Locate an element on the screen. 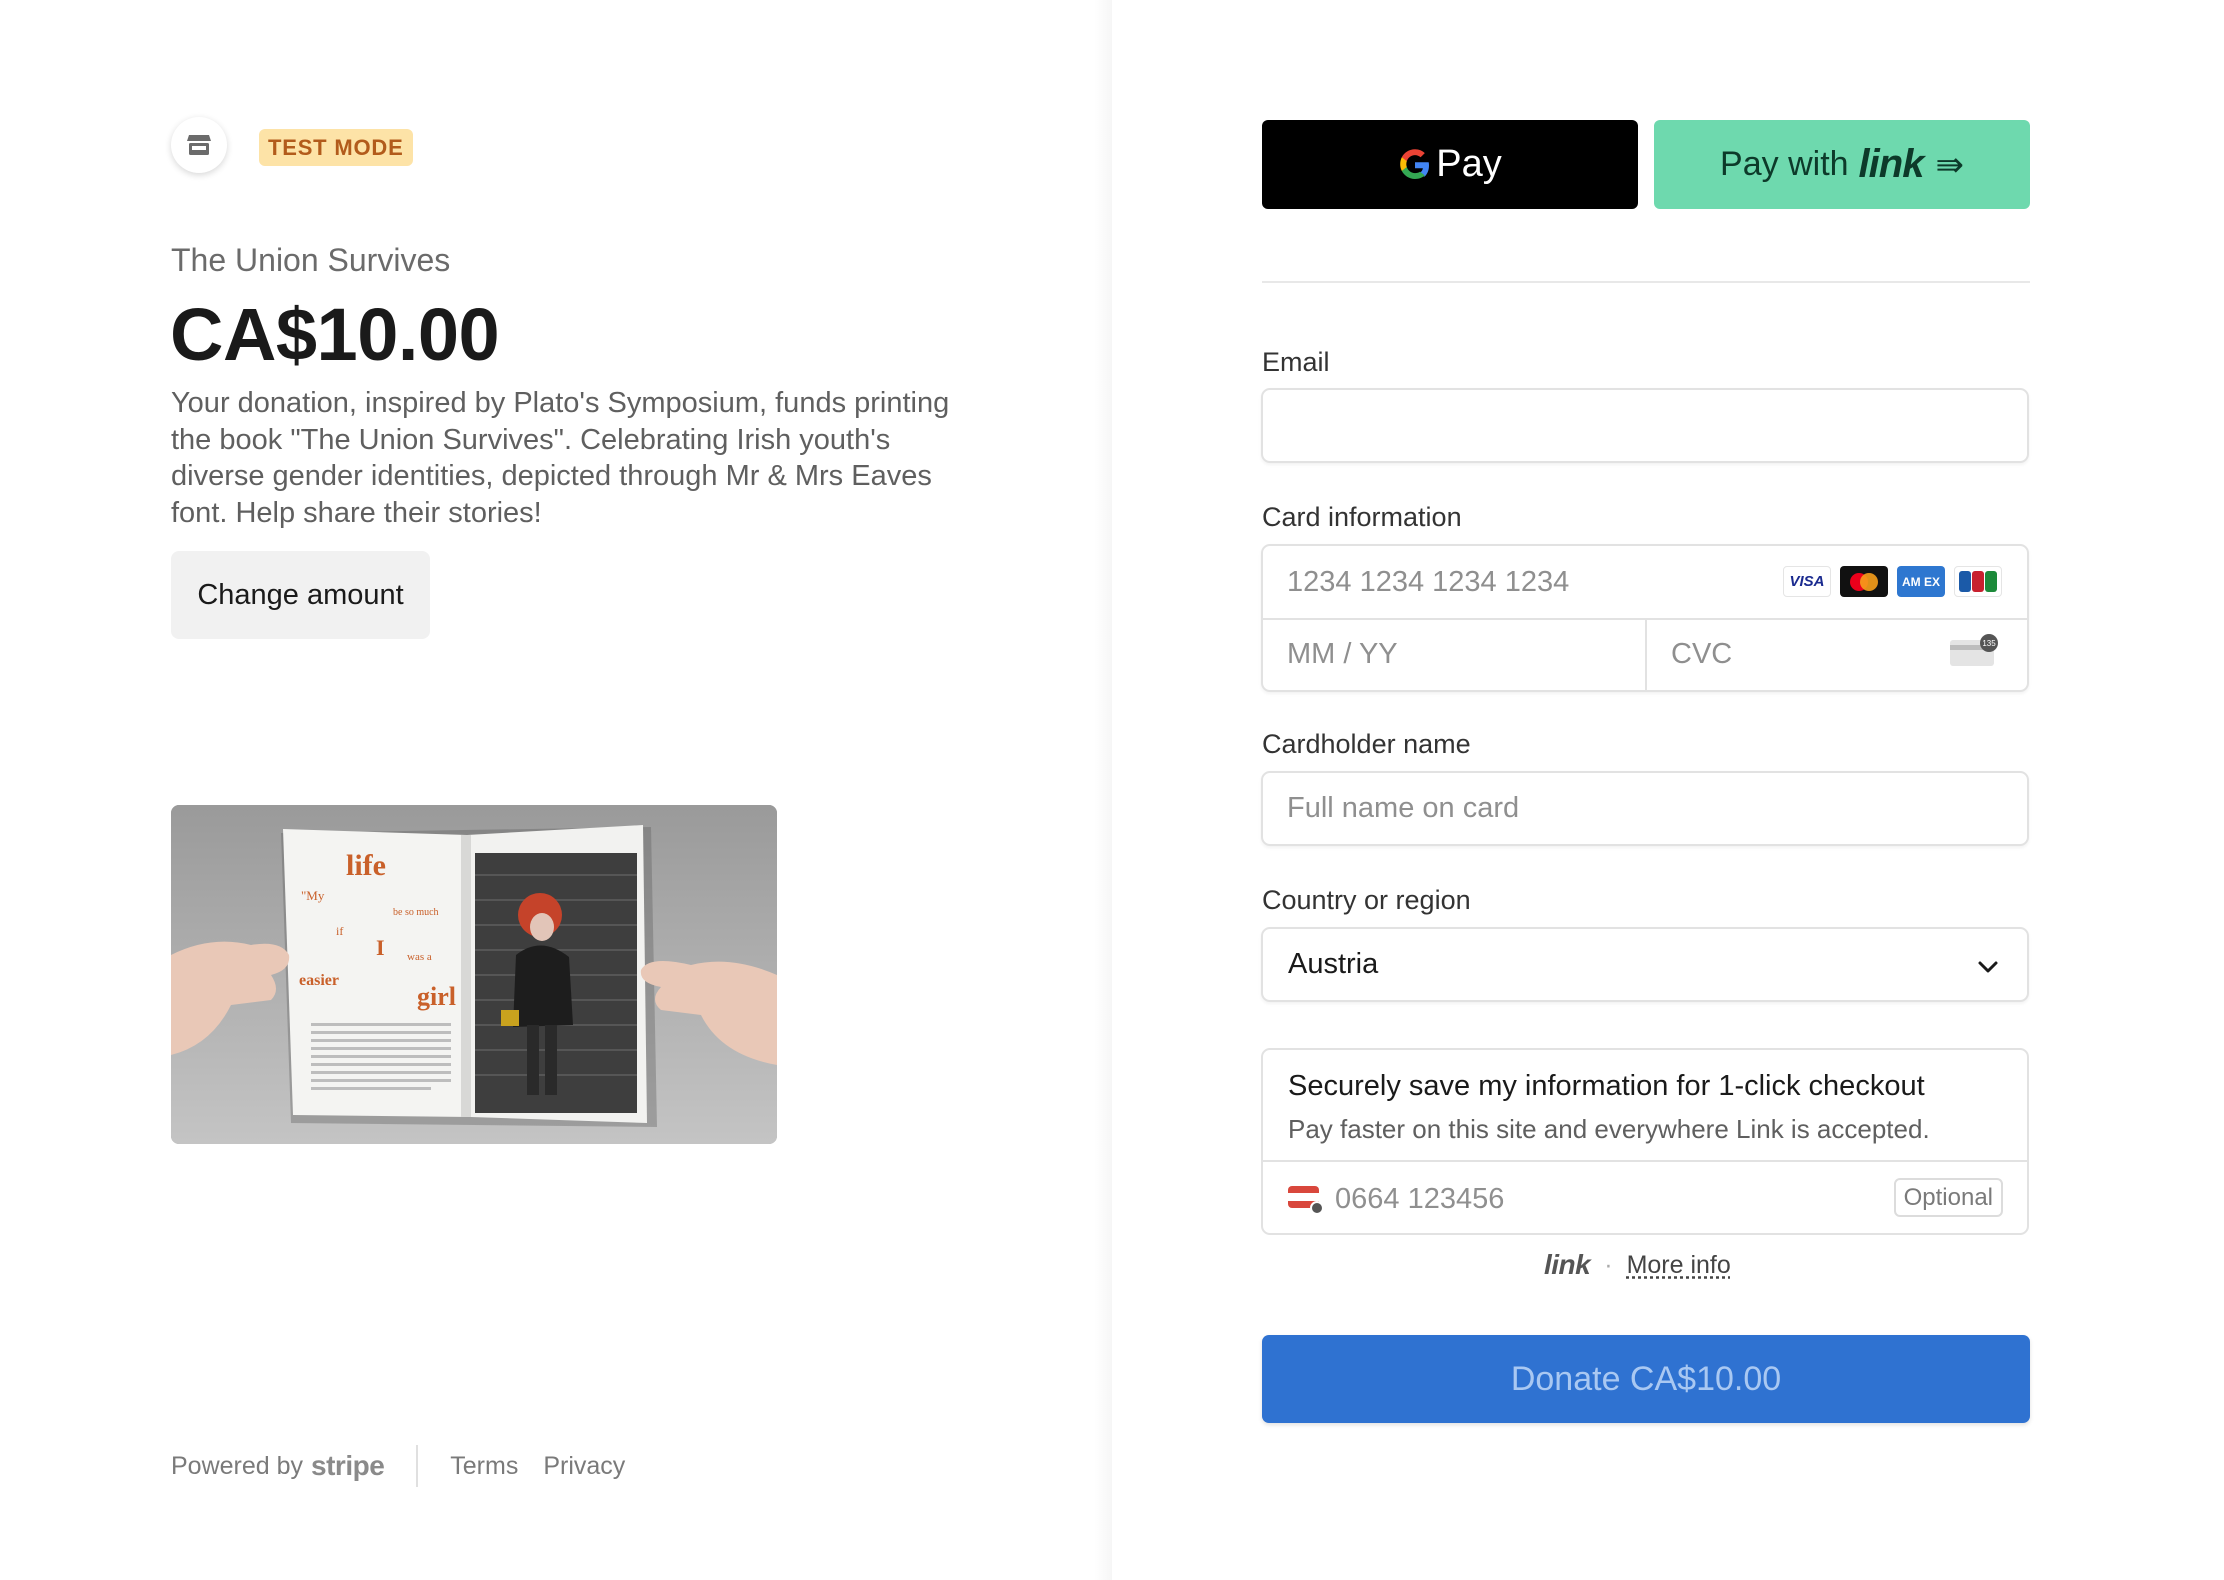 The width and height of the screenshot is (2224, 1580). optional-tag: Optional is located at coordinates (1948, 1197).